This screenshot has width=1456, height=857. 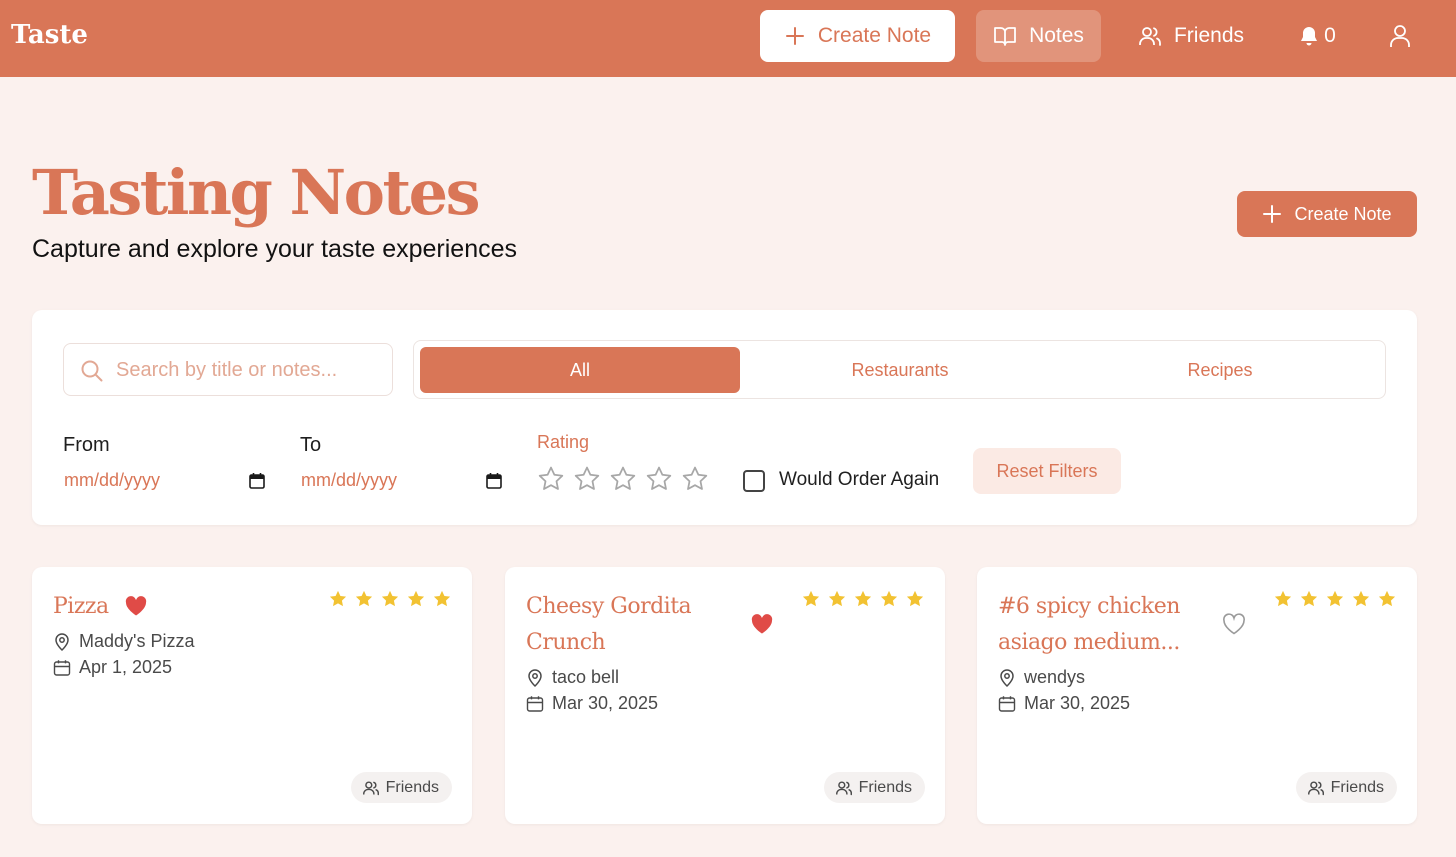 What do you see at coordinates (580, 370) in the screenshot?
I see `tab-all: All` at bounding box center [580, 370].